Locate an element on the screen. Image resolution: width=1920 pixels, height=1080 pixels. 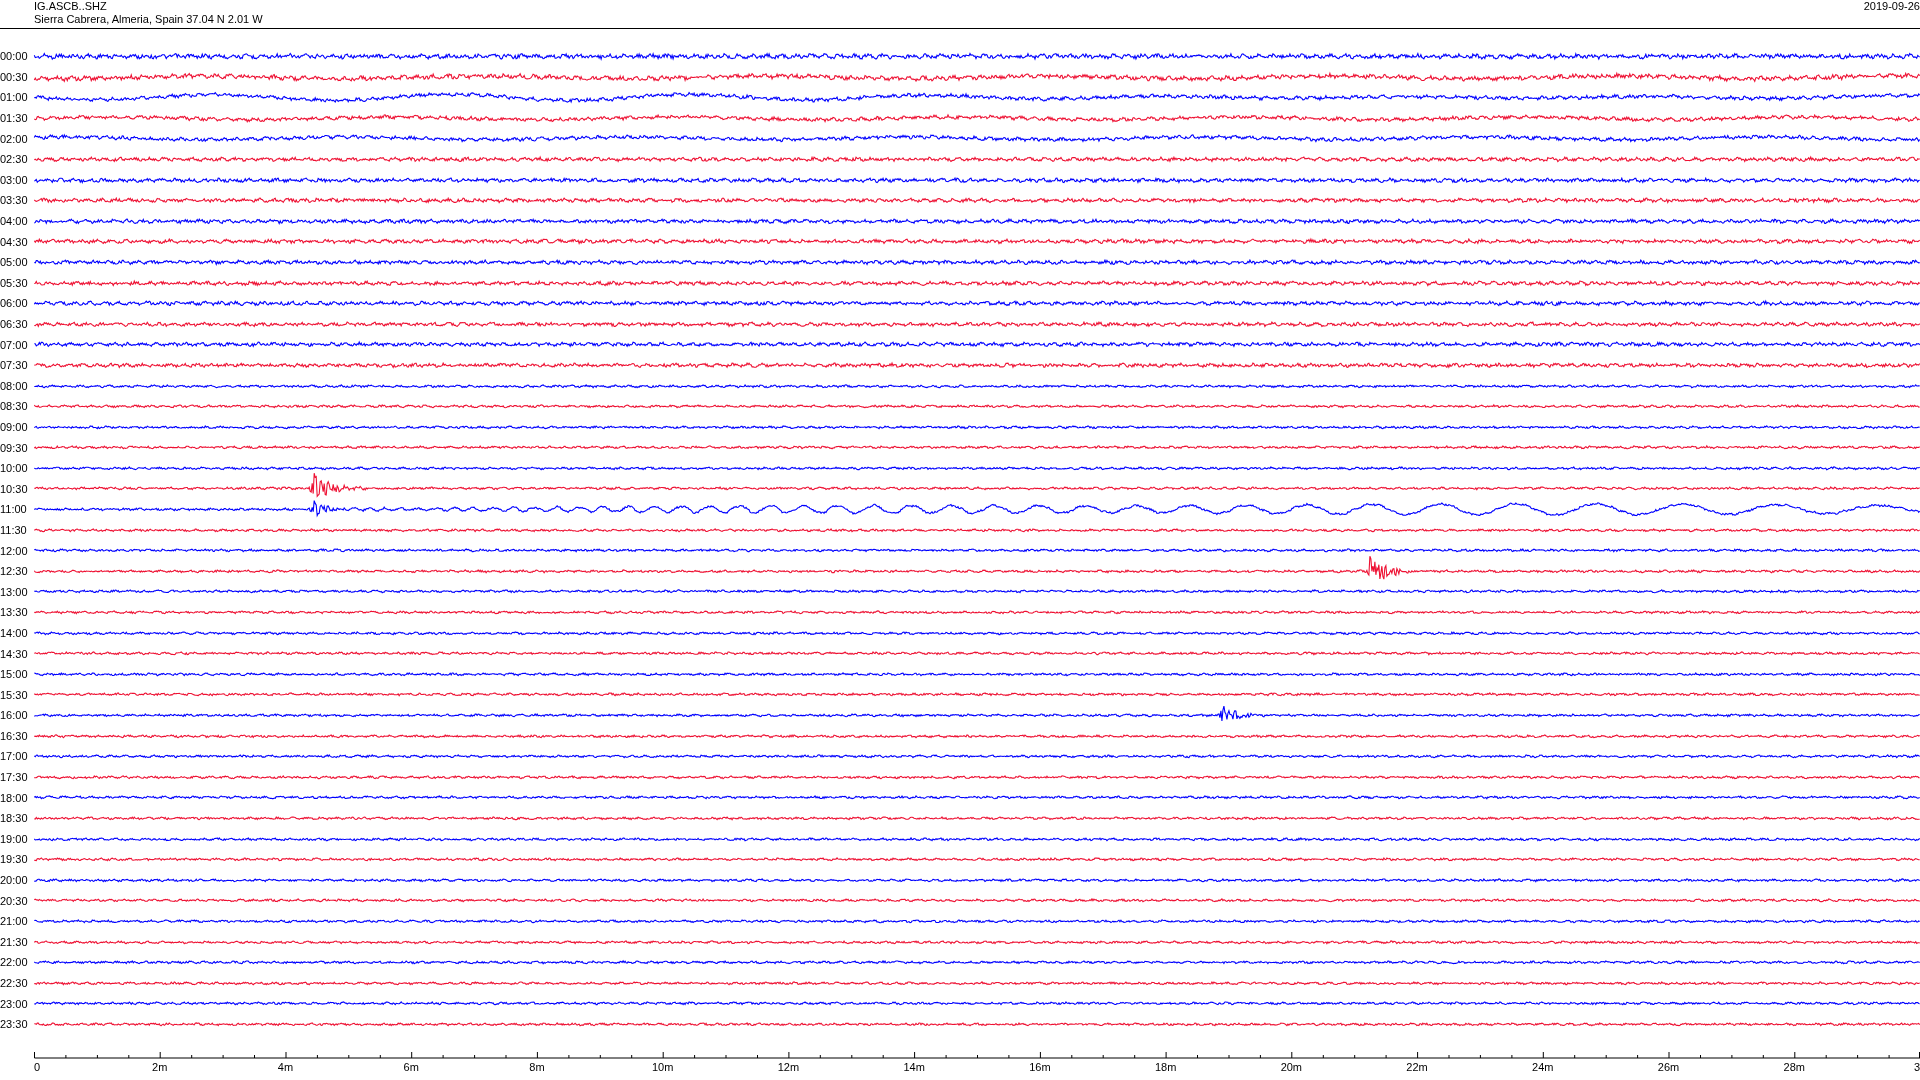
time-label: 03:30 is located at coordinates (14, 200).